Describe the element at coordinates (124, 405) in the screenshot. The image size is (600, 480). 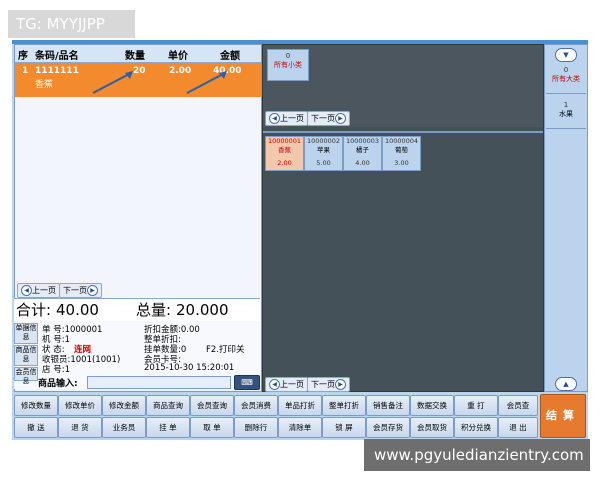
I see `modify-amount-button: 修改金额` at that location.